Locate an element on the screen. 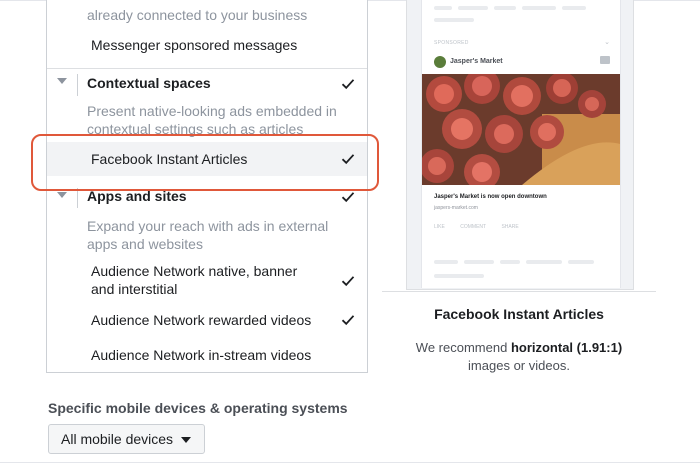 The width and height of the screenshot is (700, 467). placement-row: Audience Network rewarded videos is located at coordinates (207, 321).